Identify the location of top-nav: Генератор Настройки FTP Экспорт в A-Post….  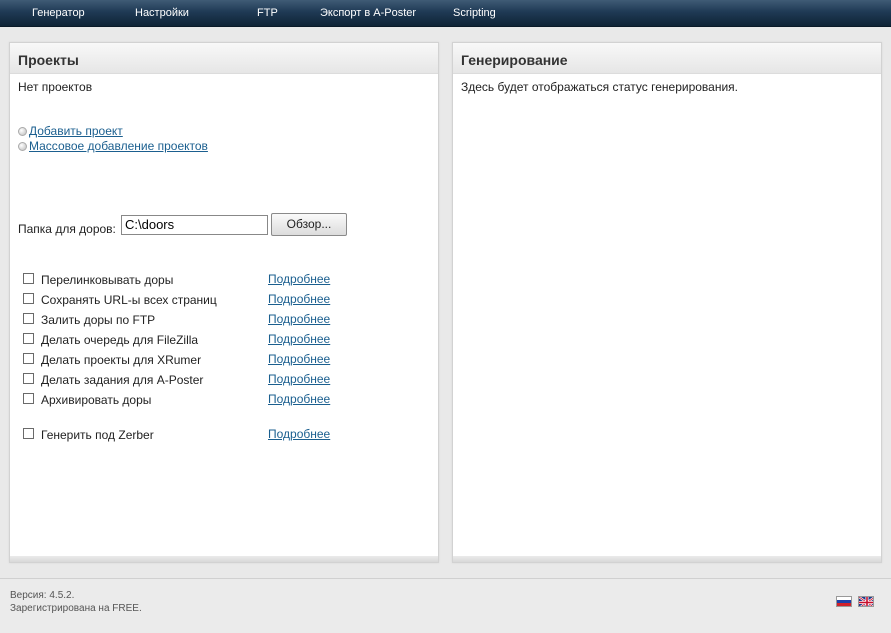
(445, 13).